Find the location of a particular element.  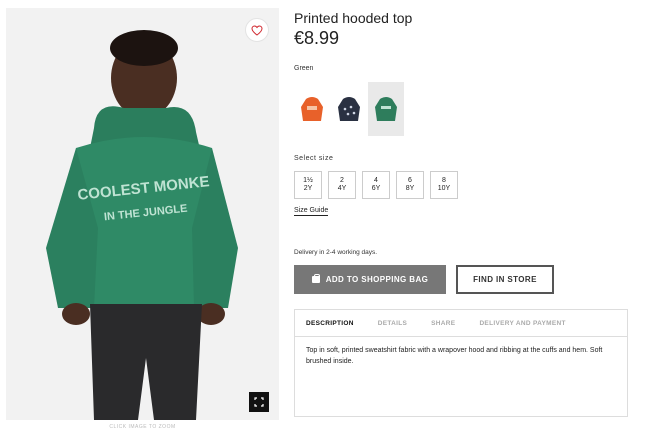

delivery-info: Delivery in 2-4 working days. is located at coordinates (336, 252).